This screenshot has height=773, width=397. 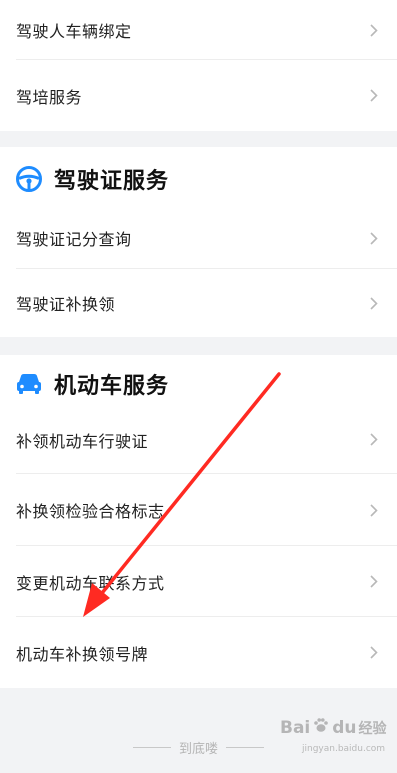 I want to click on watermark-brand-b: du, so click(x=344, y=727).